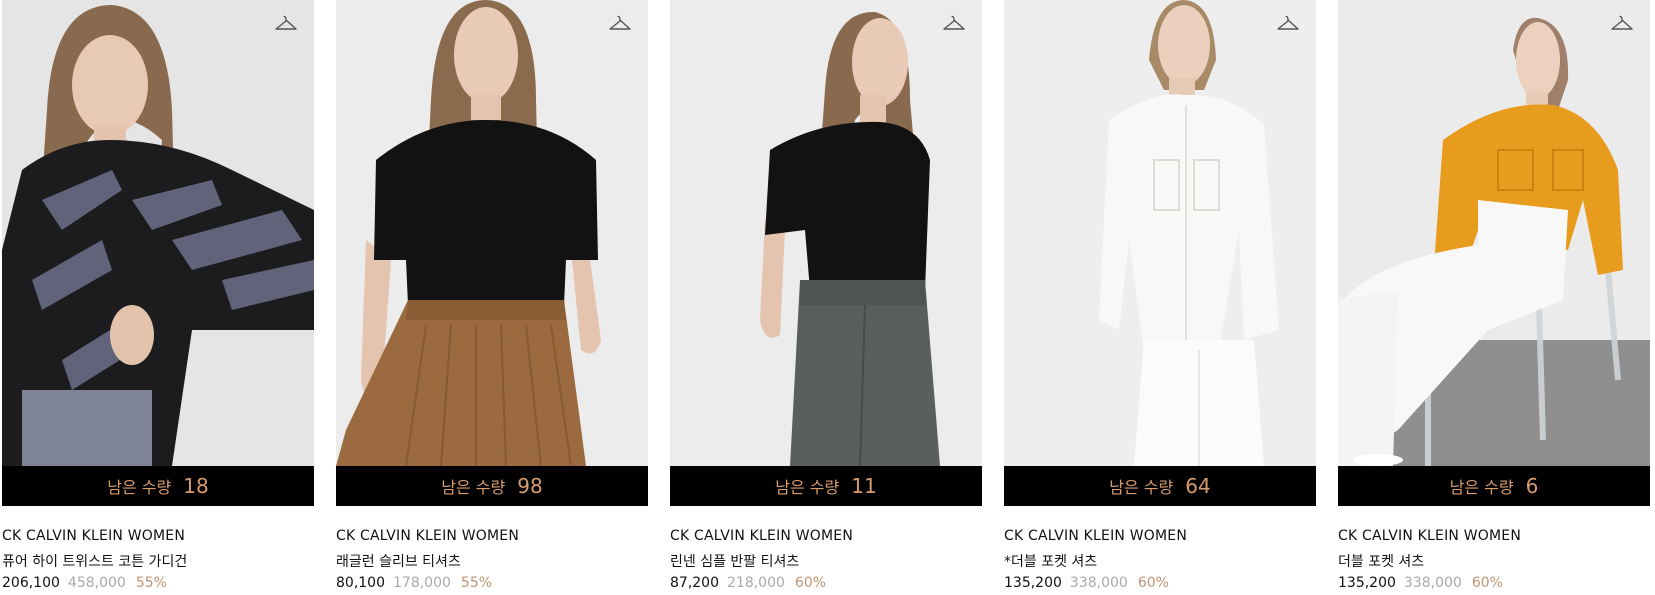 The height and width of the screenshot is (595, 1655). I want to click on price-row: 87,200 218,000 60%, so click(748, 583).